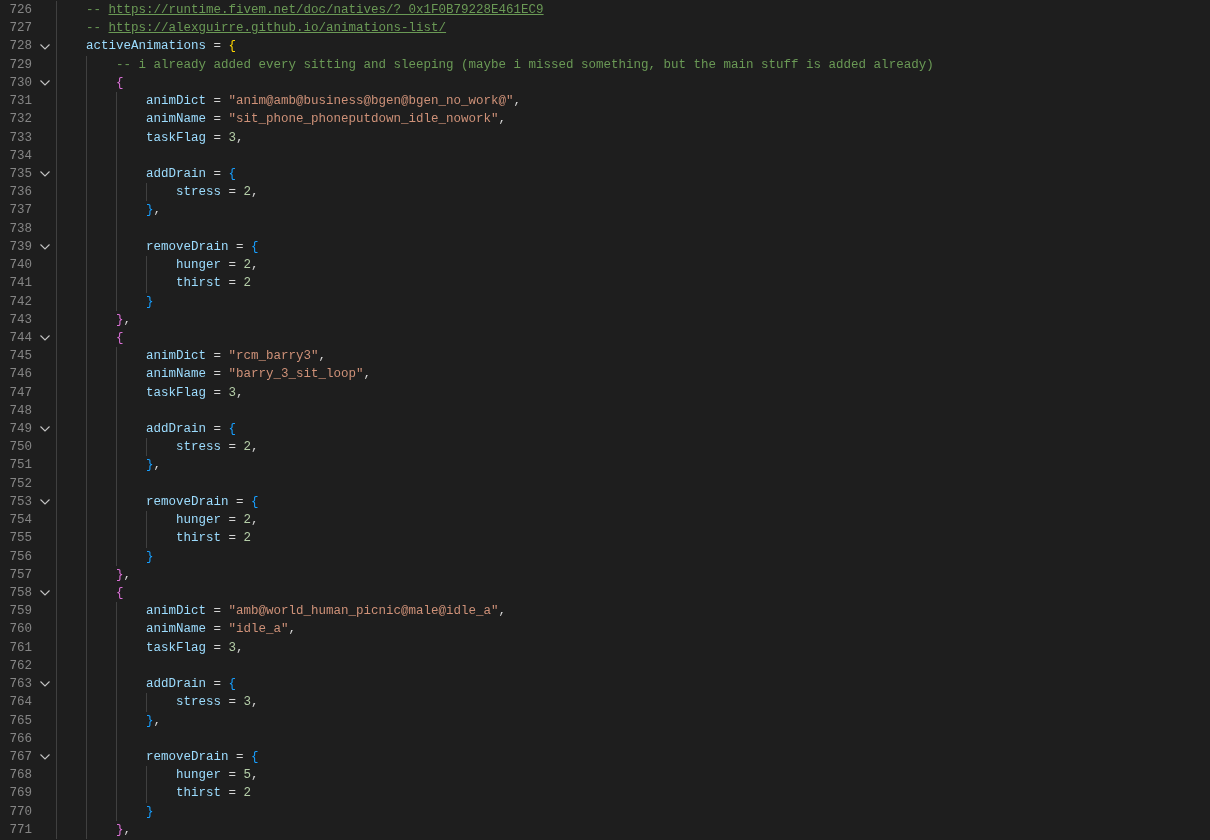 The height and width of the screenshot is (840, 1210). I want to click on line-number: 727, so click(20, 29).